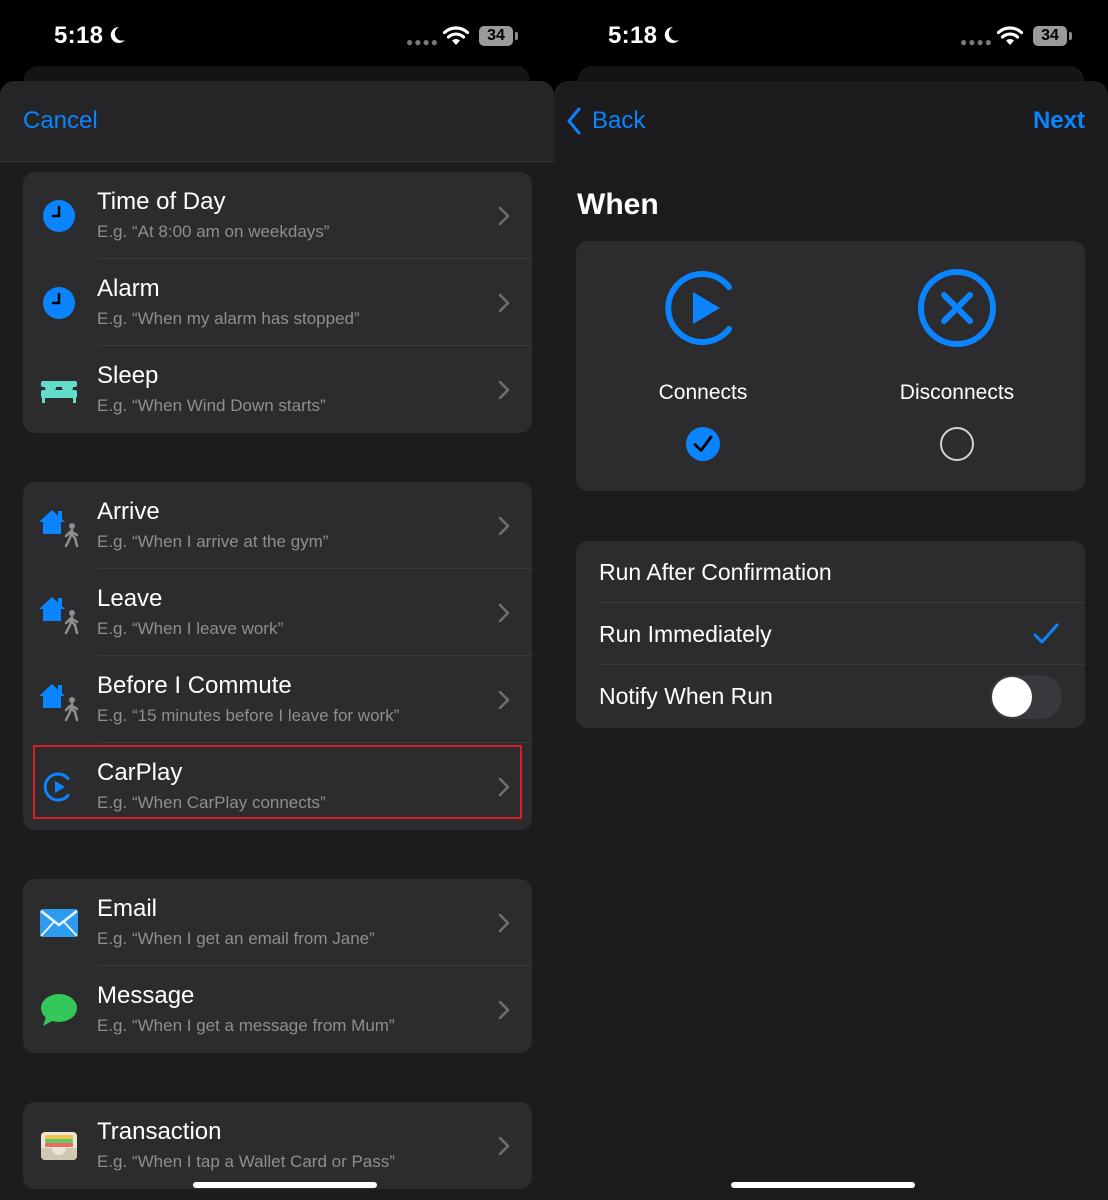 The image size is (1108, 1200). What do you see at coordinates (703, 444) in the screenshot?
I see `checkmark-circle-icon` at bounding box center [703, 444].